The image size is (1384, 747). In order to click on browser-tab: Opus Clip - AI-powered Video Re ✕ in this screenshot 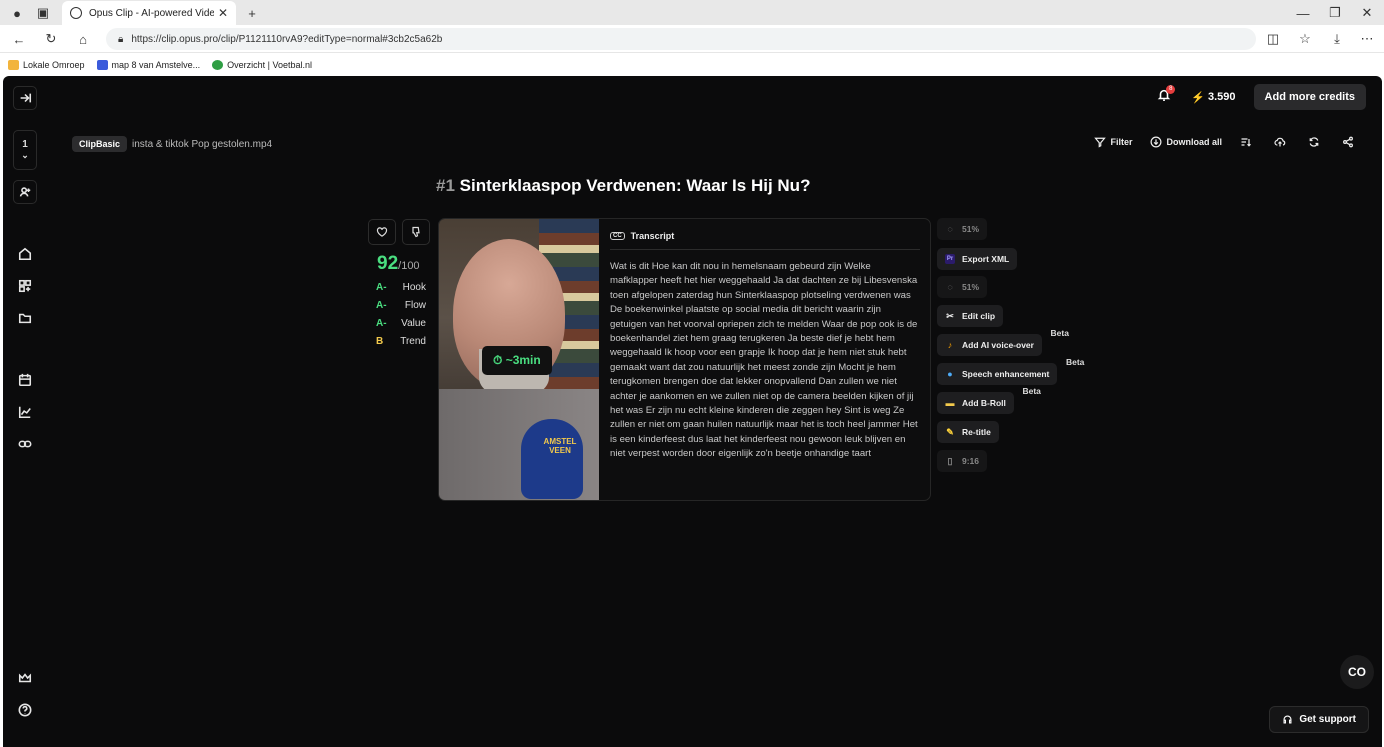, I will do `click(149, 13)`.